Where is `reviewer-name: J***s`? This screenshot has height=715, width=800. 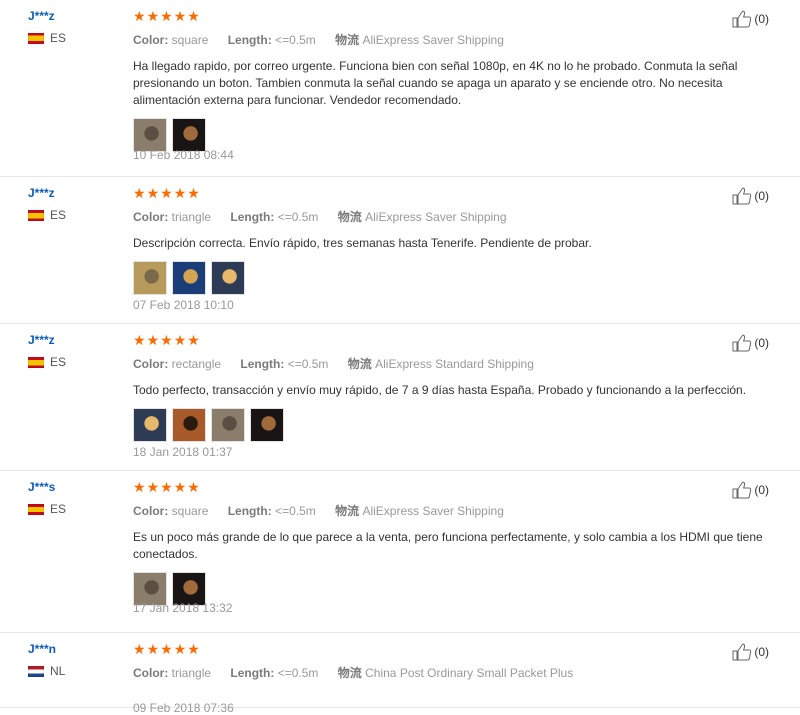 reviewer-name: J***s is located at coordinates (42, 487).